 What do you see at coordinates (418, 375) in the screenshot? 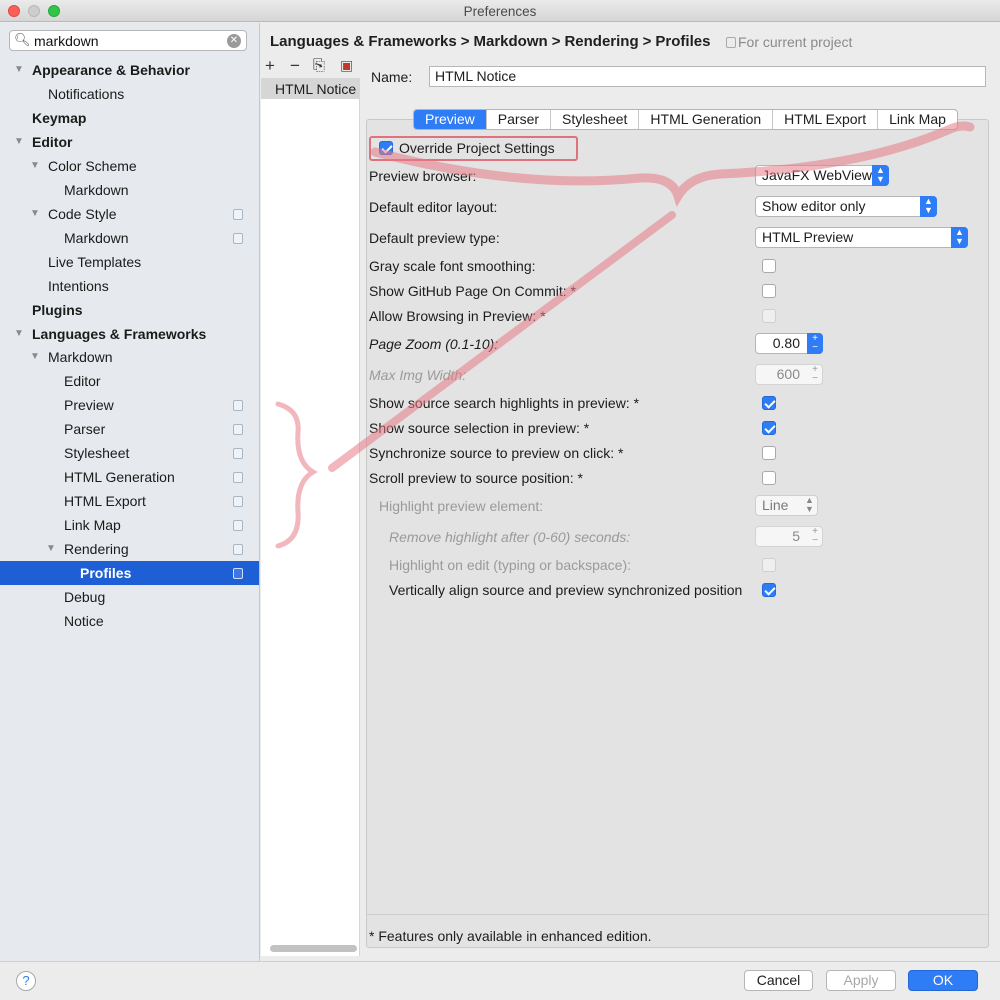
I see `max-img-width-label: Max Img Width:` at bounding box center [418, 375].